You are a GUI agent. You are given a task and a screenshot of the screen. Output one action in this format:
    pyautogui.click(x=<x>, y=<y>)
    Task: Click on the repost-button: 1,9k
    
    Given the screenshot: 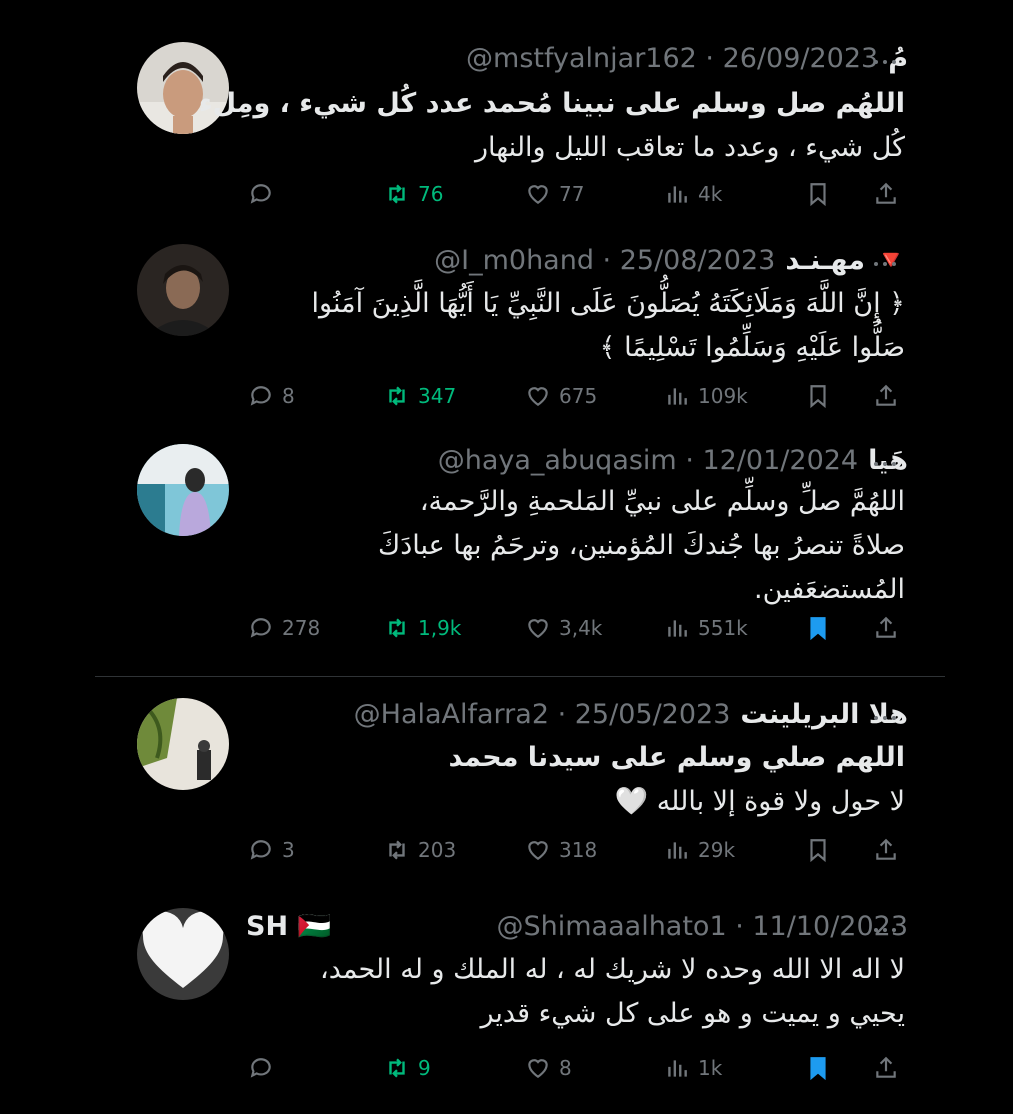 What is the action you would take?
    pyautogui.click(x=422, y=628)
    